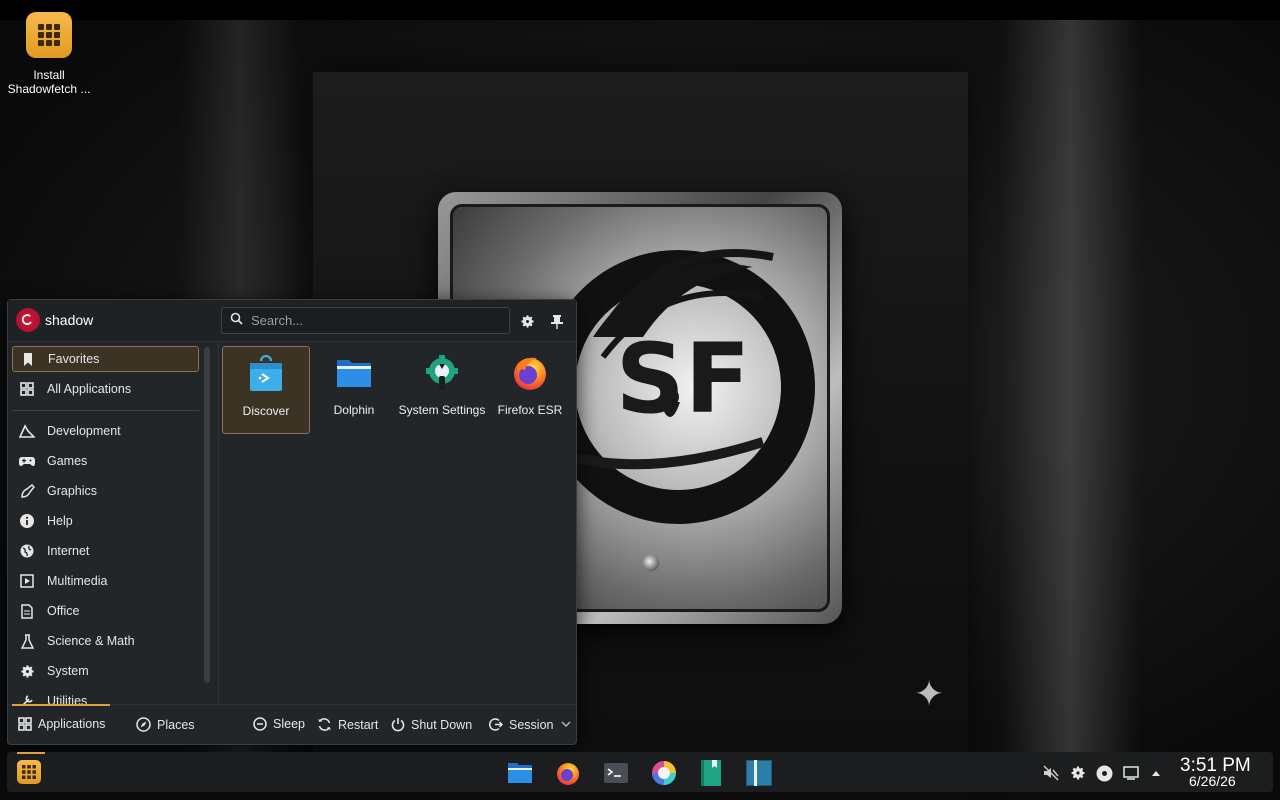  I want to click on sidebar-item-science-math: Science & Math, so click(105, 641).